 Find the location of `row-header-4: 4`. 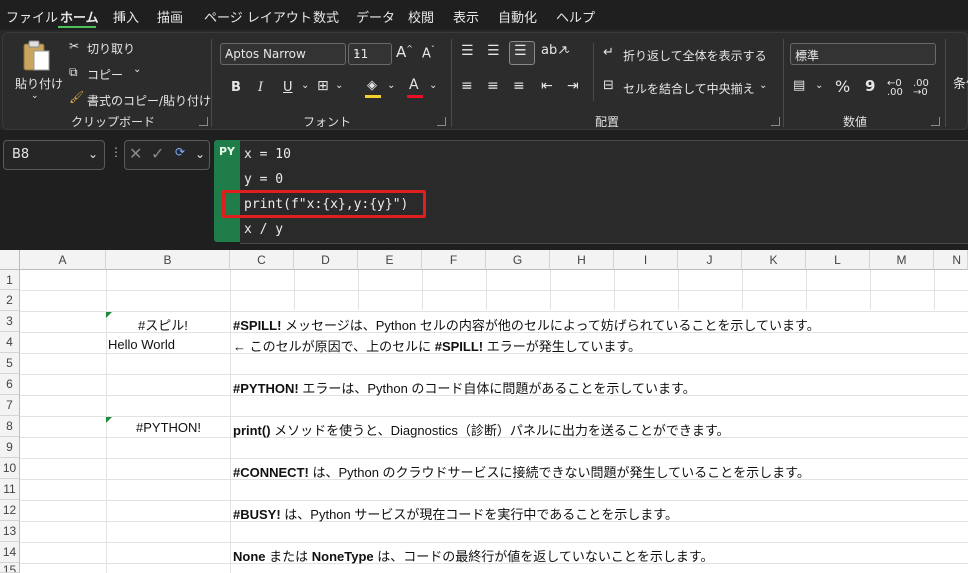

row-header-4: 4 is located at coordinates (10, 342).